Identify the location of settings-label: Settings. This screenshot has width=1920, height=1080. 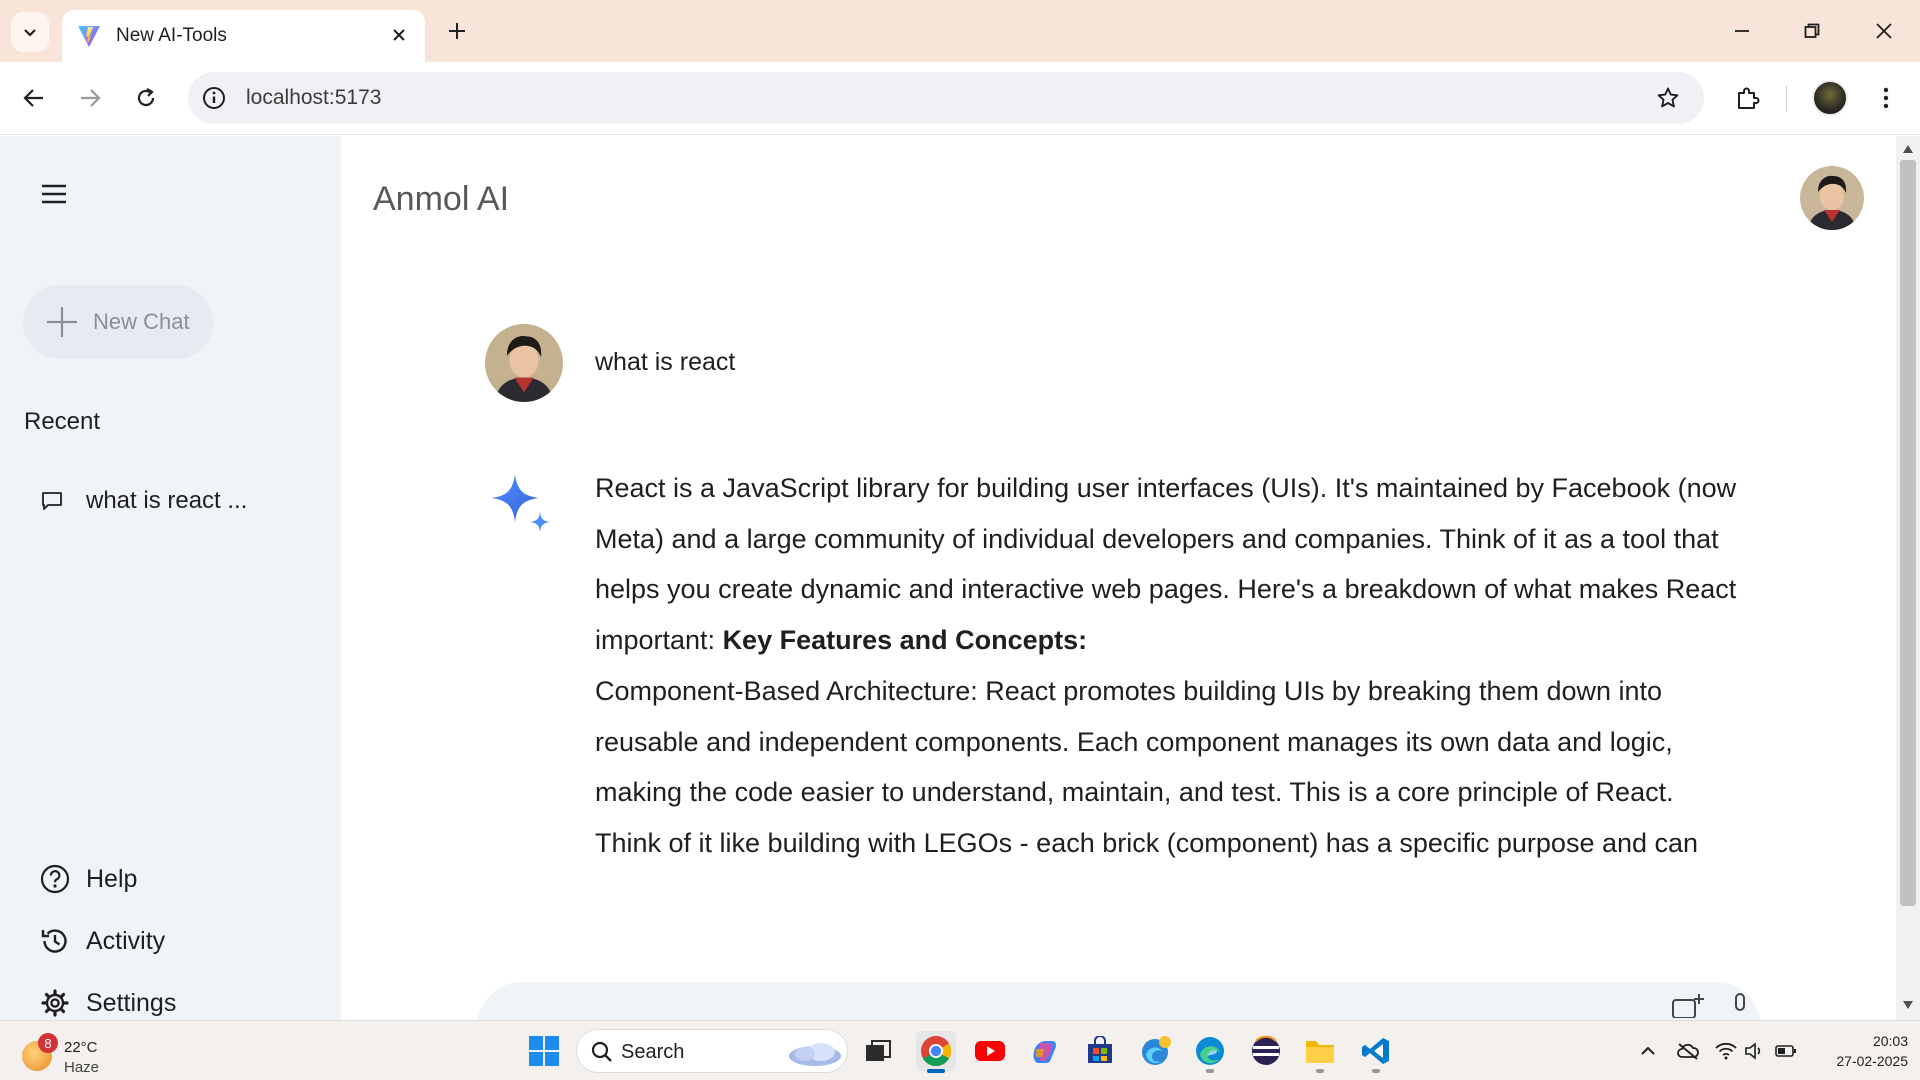
(131, 1002).